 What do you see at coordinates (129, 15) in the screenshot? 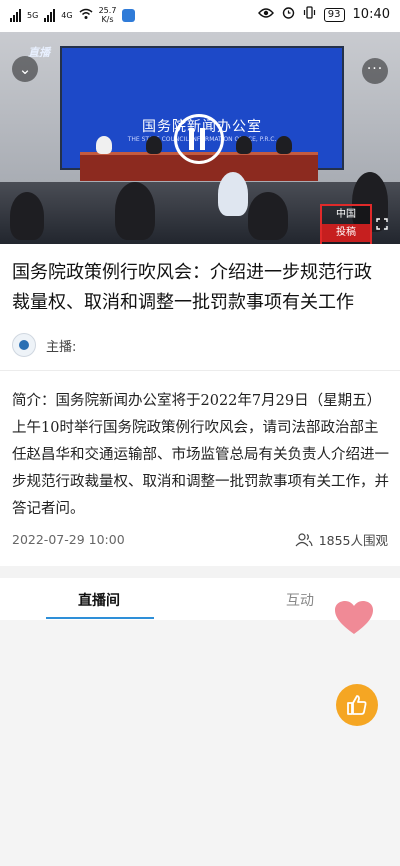
I see `app-notification-icon` at bounding box center [129, 15].